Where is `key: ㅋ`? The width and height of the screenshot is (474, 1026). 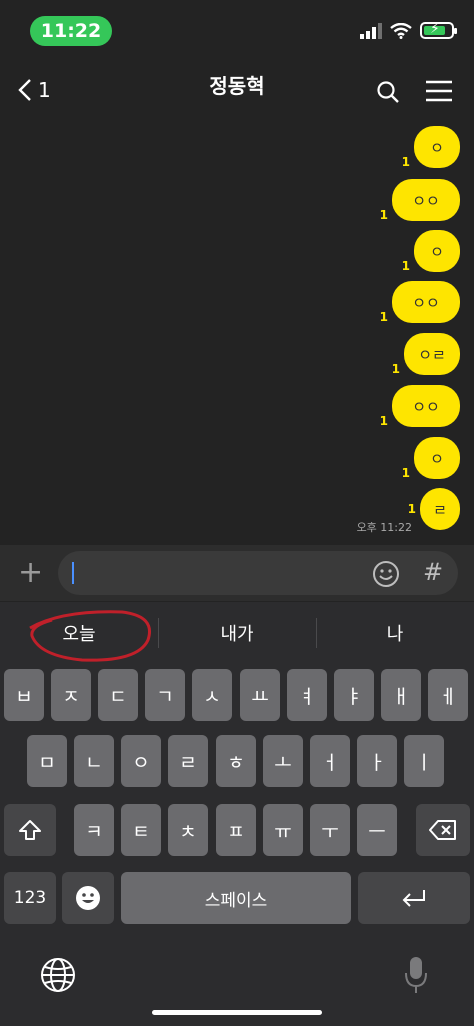
key: ㅋ is located at coordinates (94, 830).